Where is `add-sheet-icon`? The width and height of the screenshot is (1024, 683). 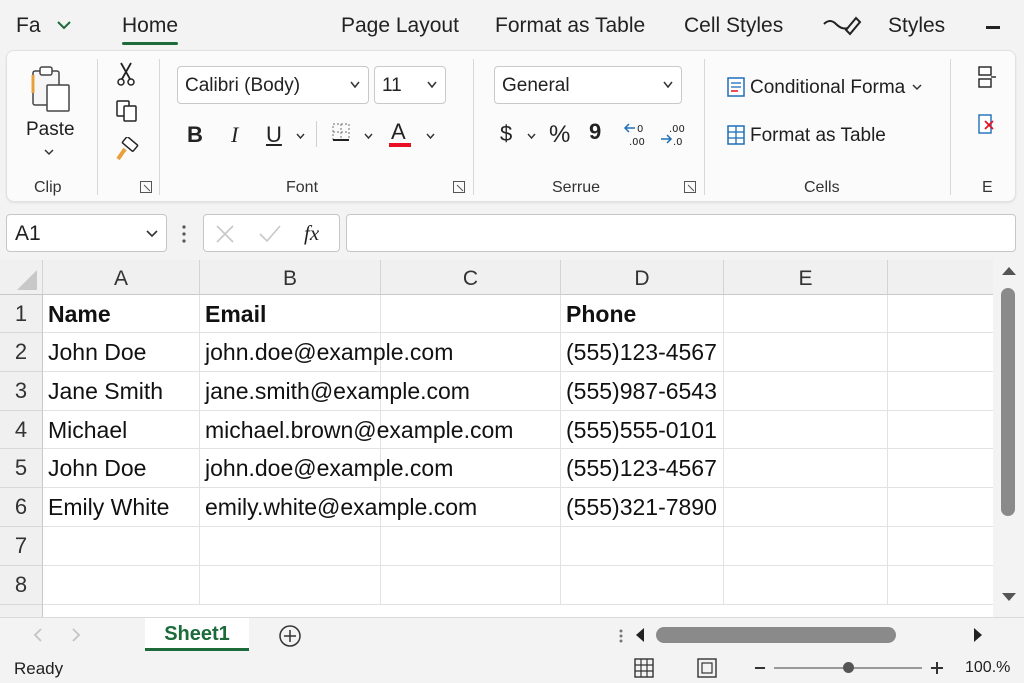
add-sheet-icon is located at coordinates (290, 636).